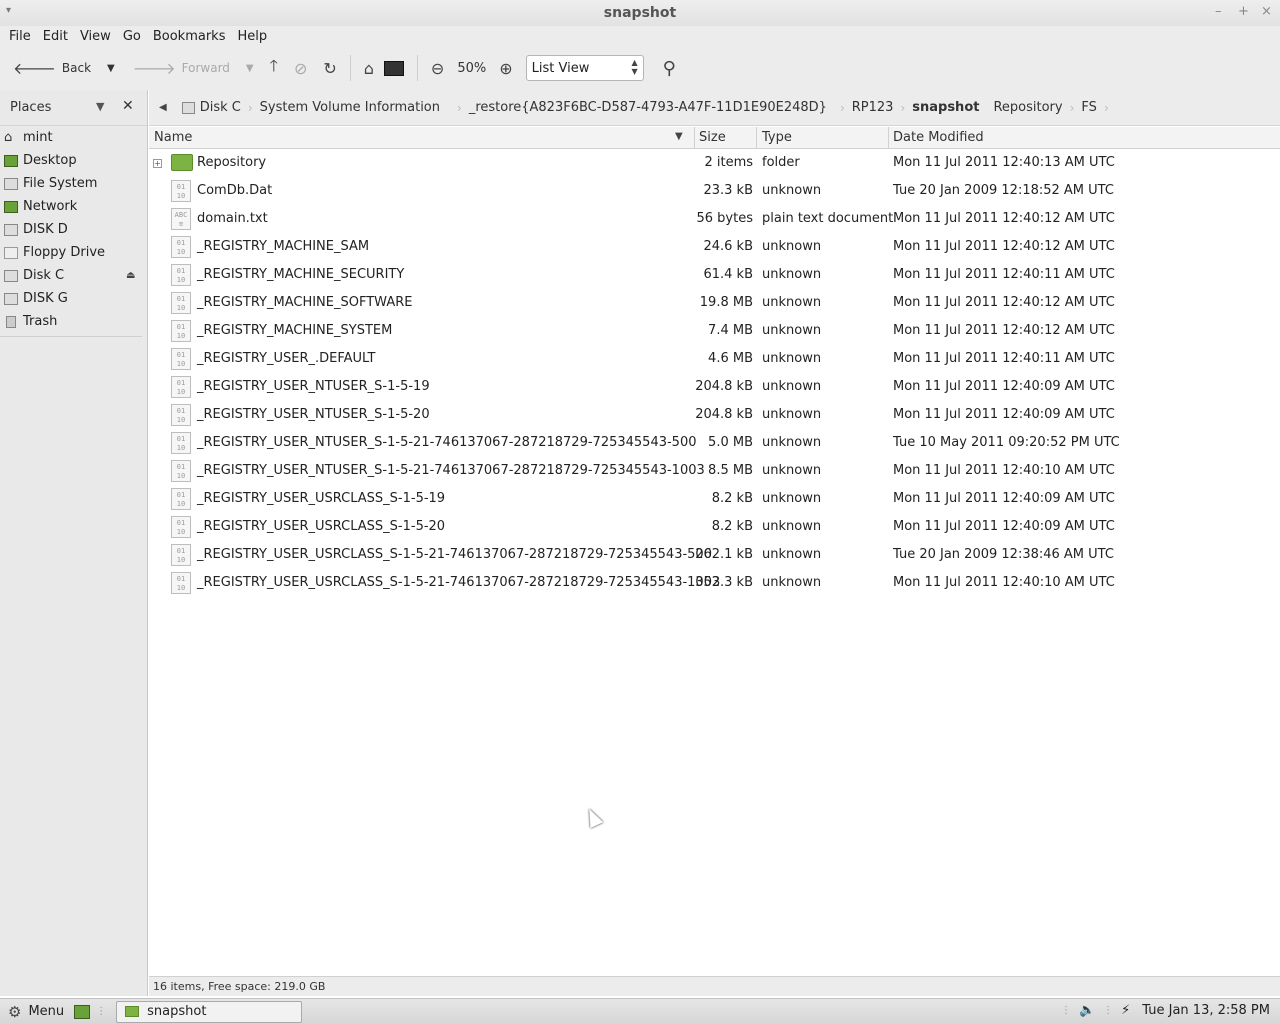 The width and height of the screenshot is (1280, 1024). What do you see at coordinates (55, 36) in the screenshot?
I see `menu-edit: Edit` at bounding box center [55, 36].